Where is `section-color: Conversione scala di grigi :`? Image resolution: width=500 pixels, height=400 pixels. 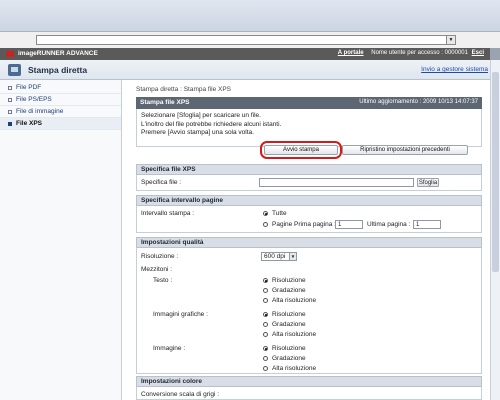 section-color: Conversione scala di grigi : is located at coordinates (309, 393).